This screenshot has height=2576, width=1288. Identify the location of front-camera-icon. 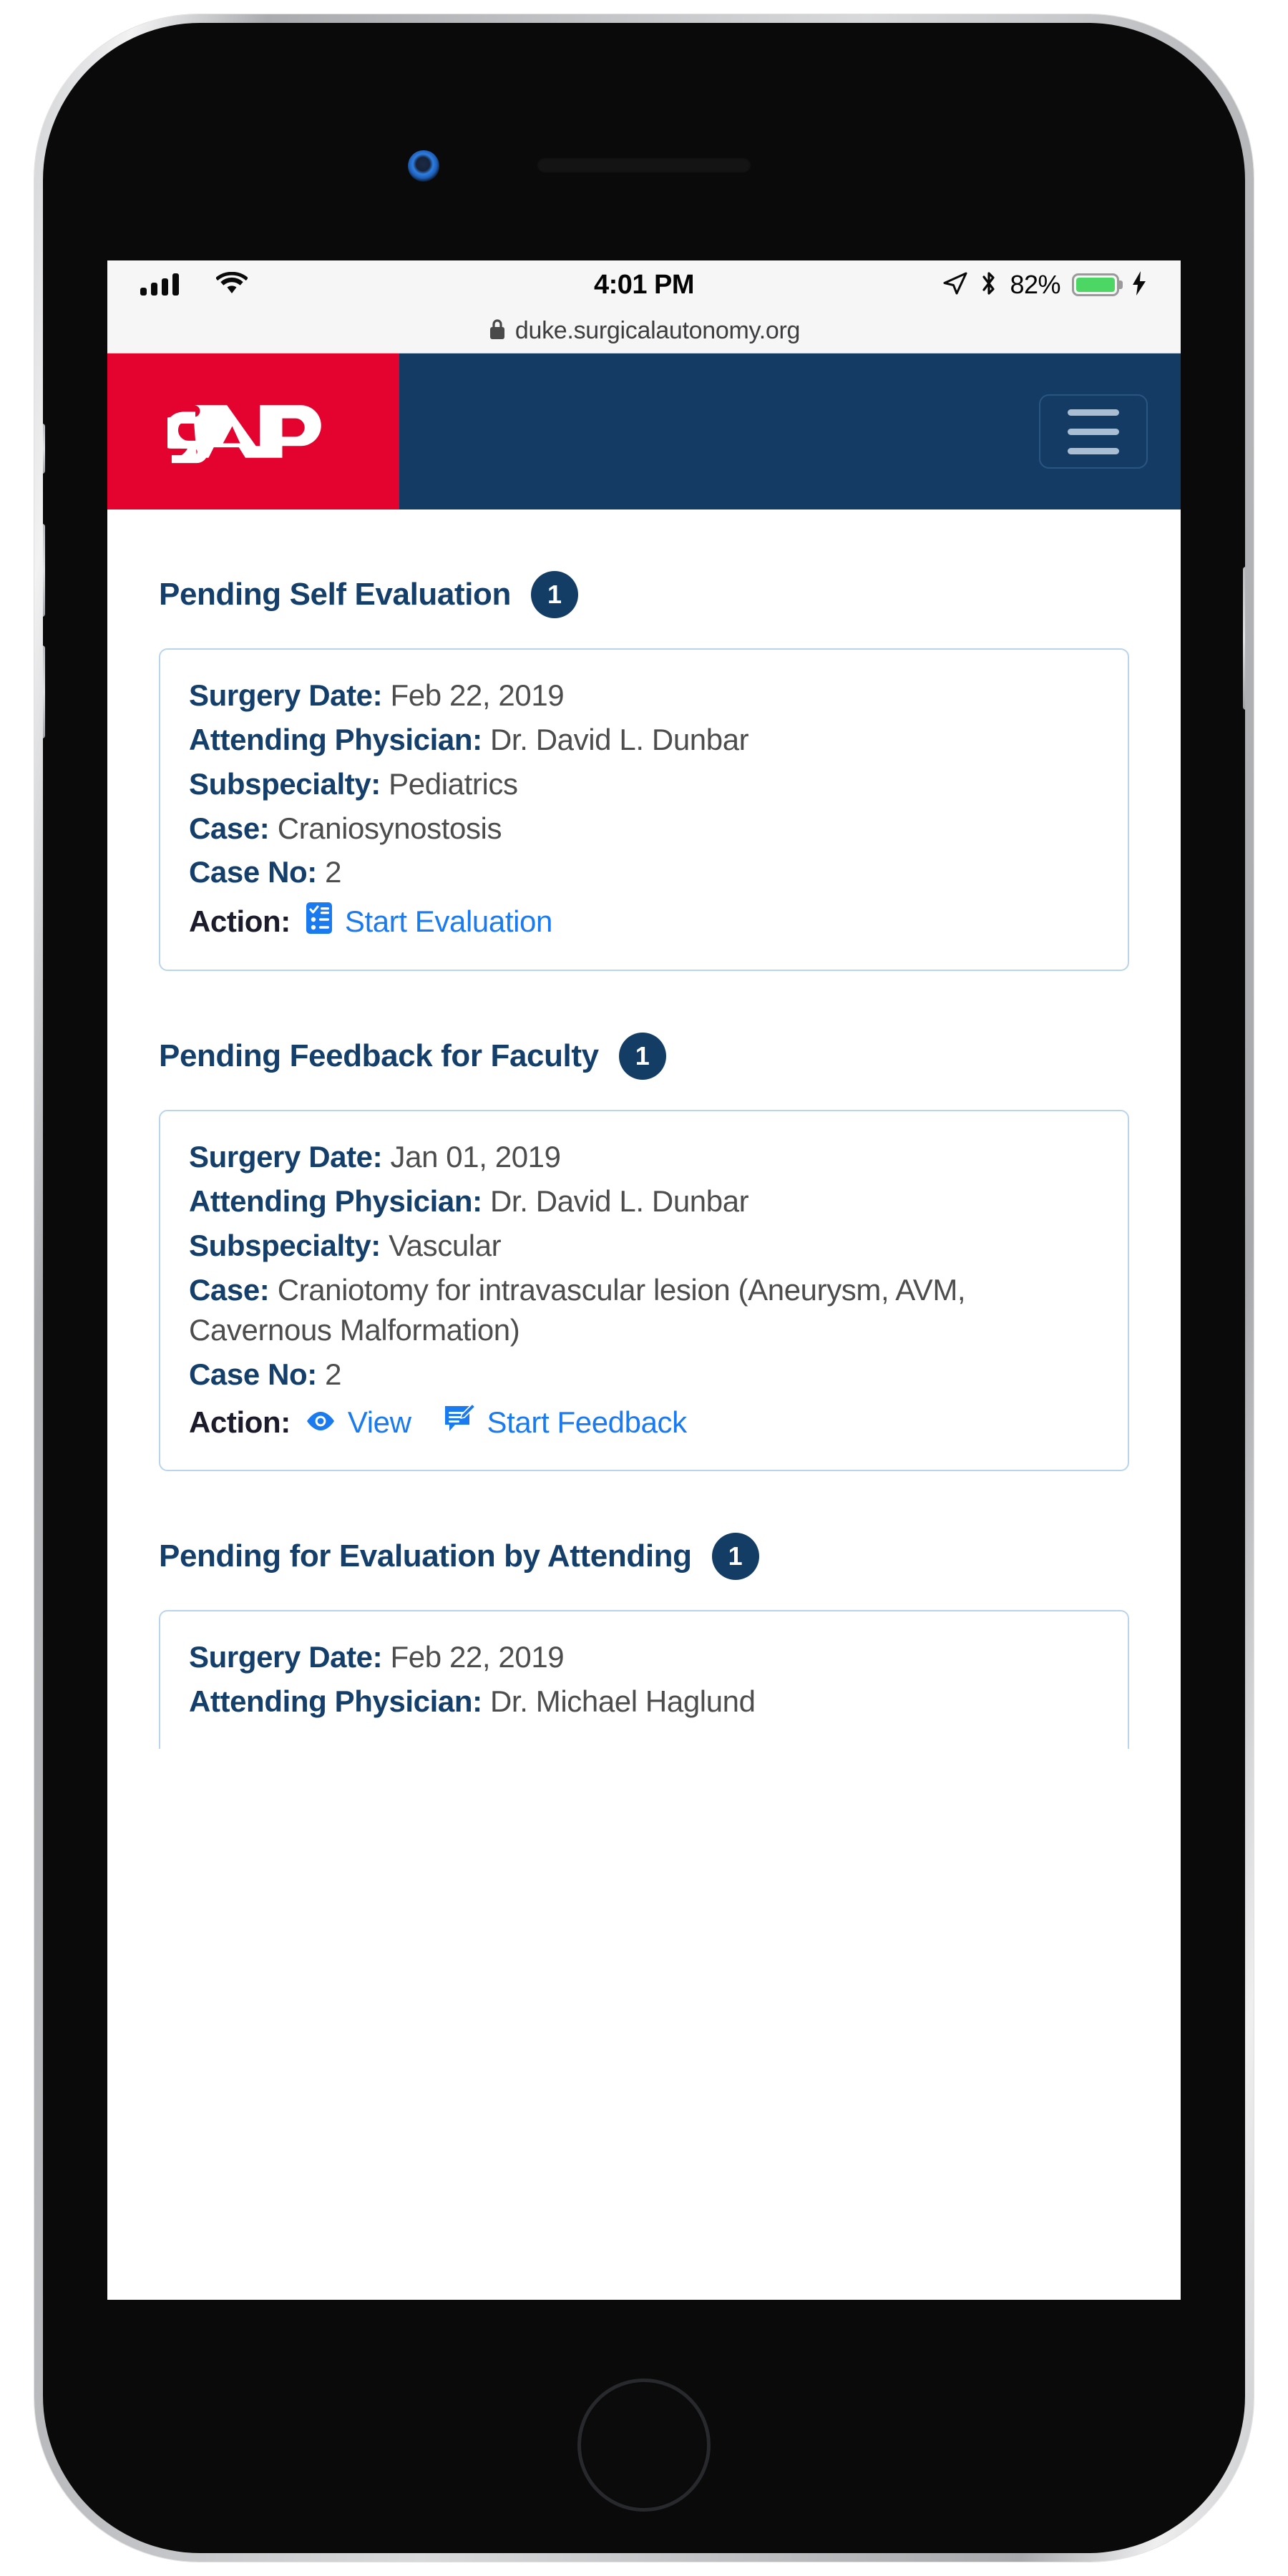
(423, 166).